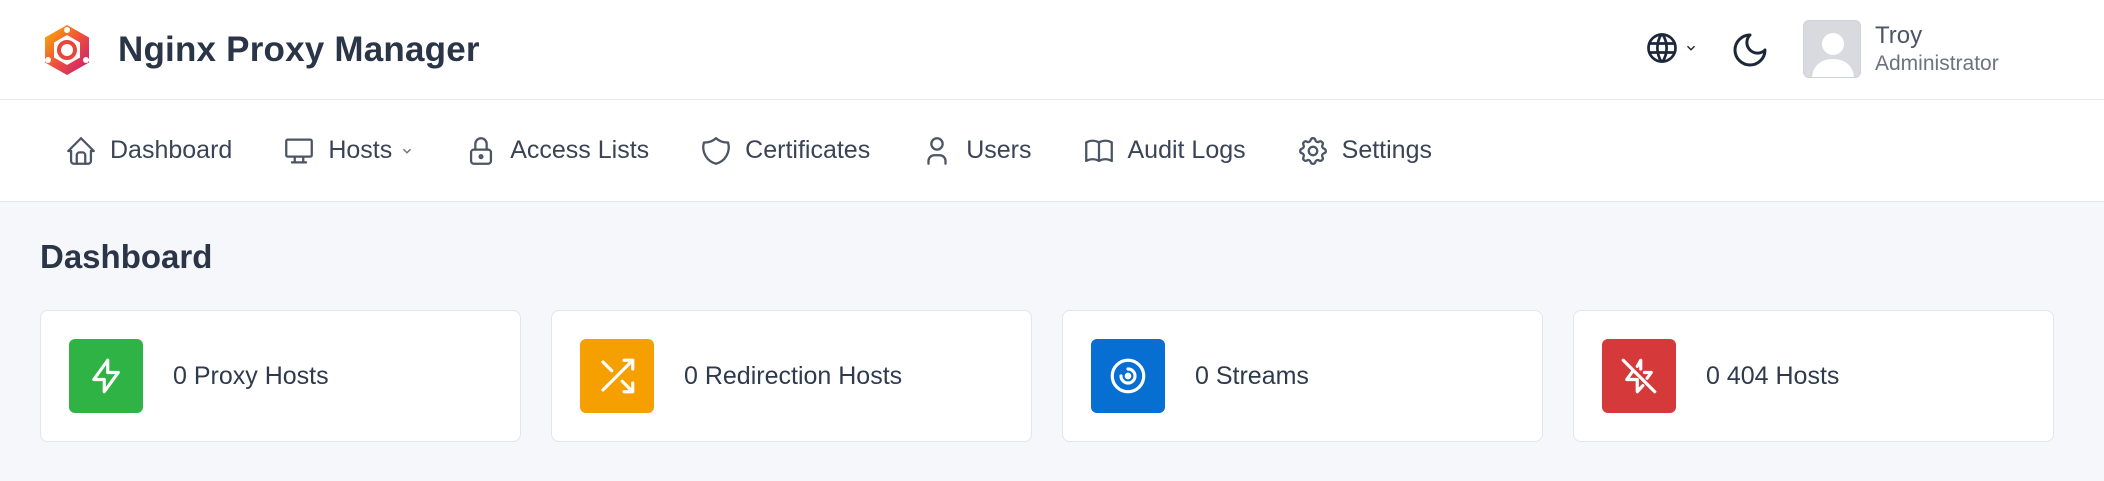  I want to click on card-label: 0 Redirection Hosts, so click(793, 375).